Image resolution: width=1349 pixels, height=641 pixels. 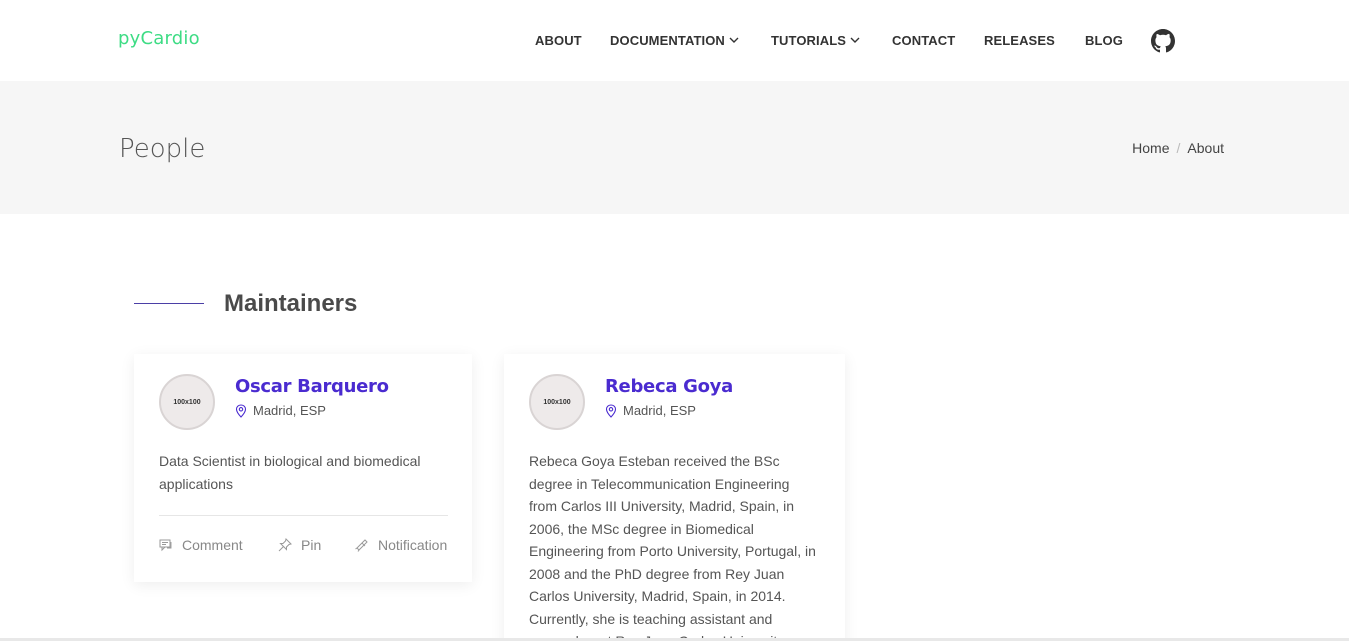 I want to click on person-name-link: Oscar Barquero, so click(x=312, y=386).